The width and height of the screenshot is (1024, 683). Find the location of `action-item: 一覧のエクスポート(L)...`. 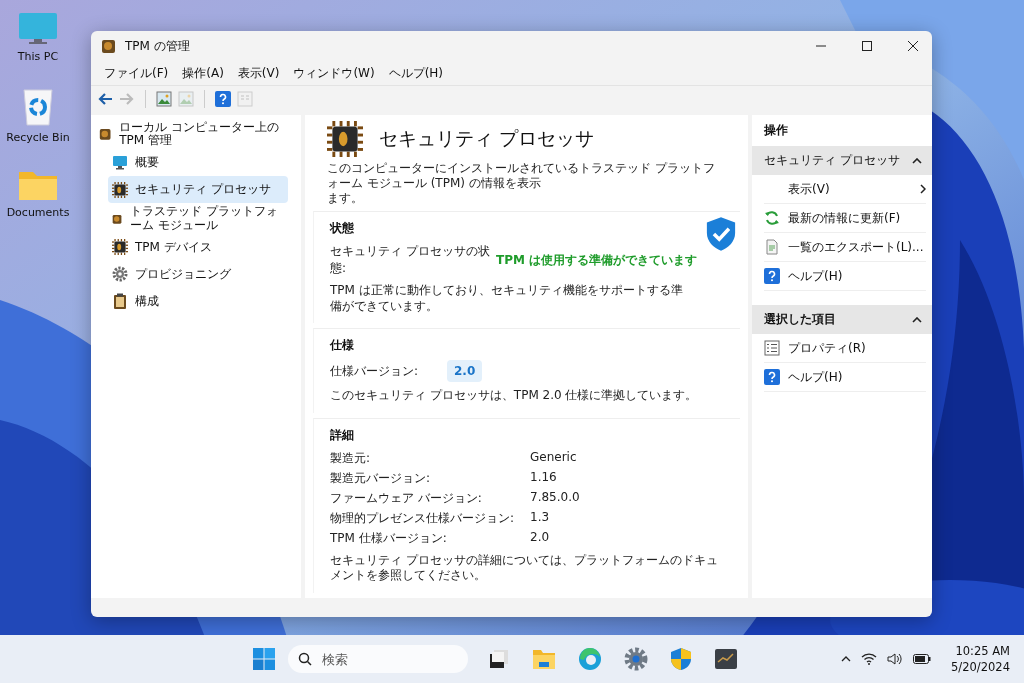

action-item: 一覧のエクスポート(L)... is located at coordinates (857, 247).